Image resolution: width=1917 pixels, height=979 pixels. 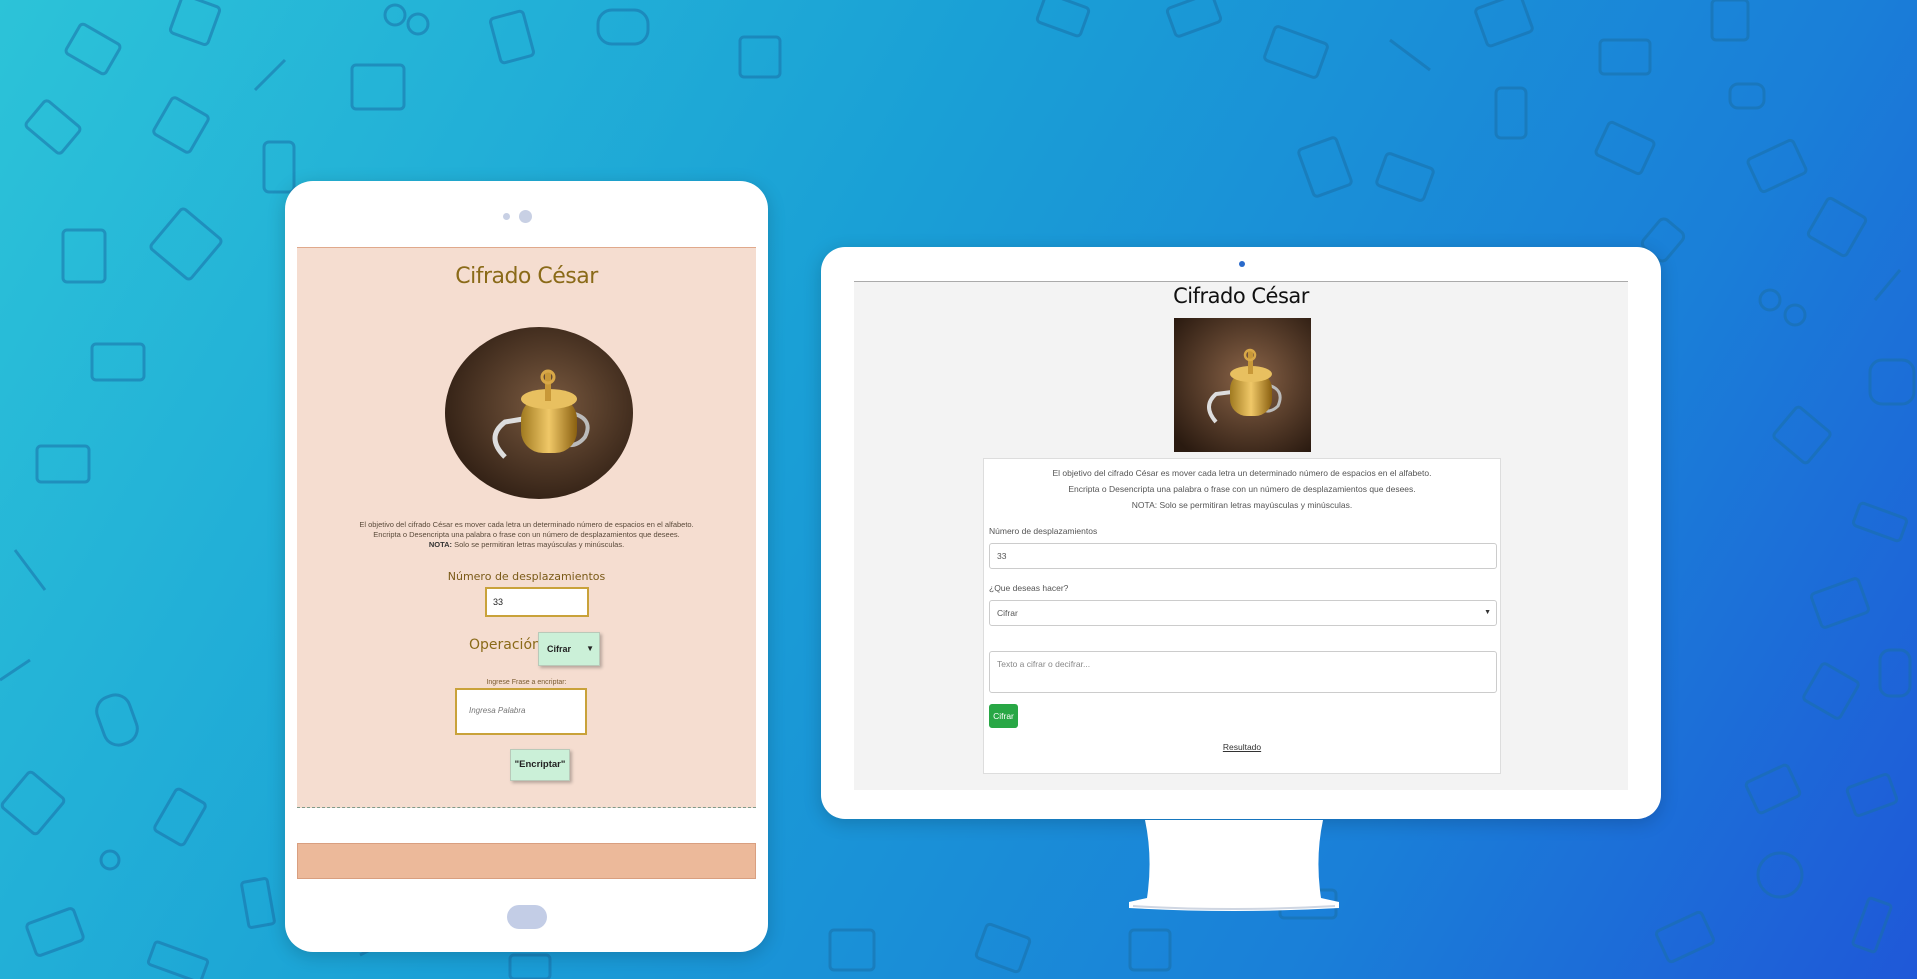 What do you see at coordinates (505, 645) in the screenshot?
I see `operation-label: Operación` at bounding box center [505, 645].